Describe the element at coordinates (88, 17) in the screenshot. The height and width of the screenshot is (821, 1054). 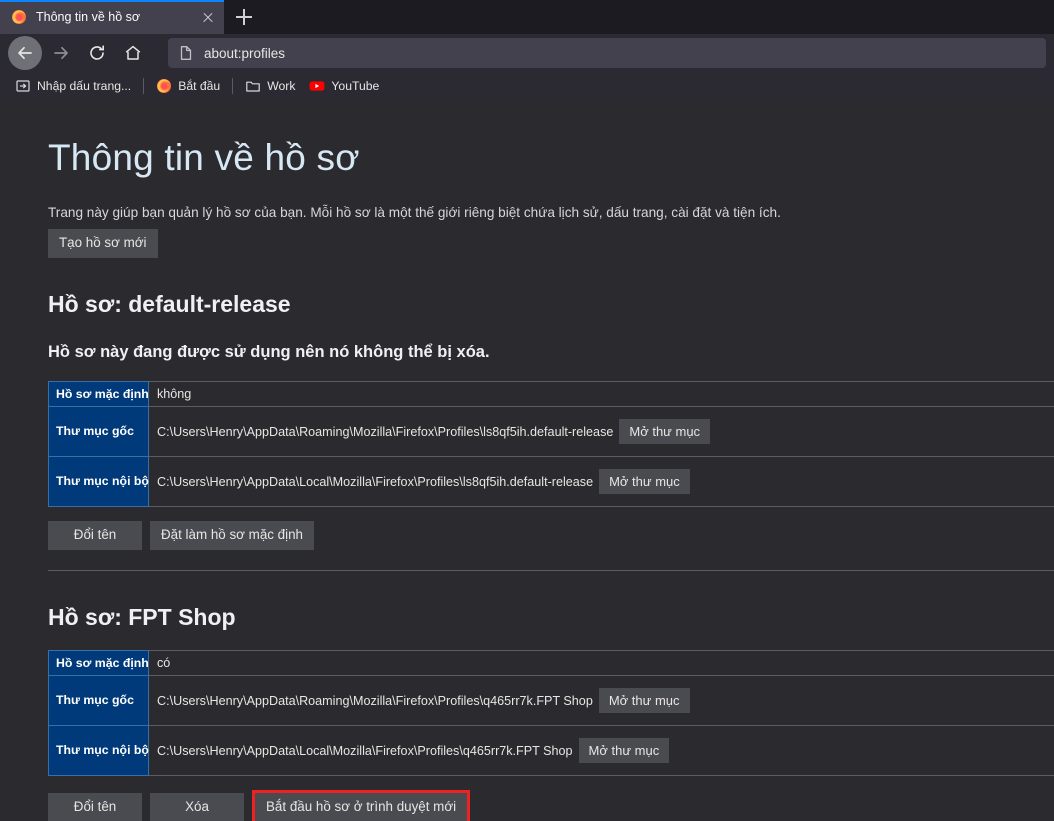
I see `tab-title: Thông tin về hồ sơ` at that location.